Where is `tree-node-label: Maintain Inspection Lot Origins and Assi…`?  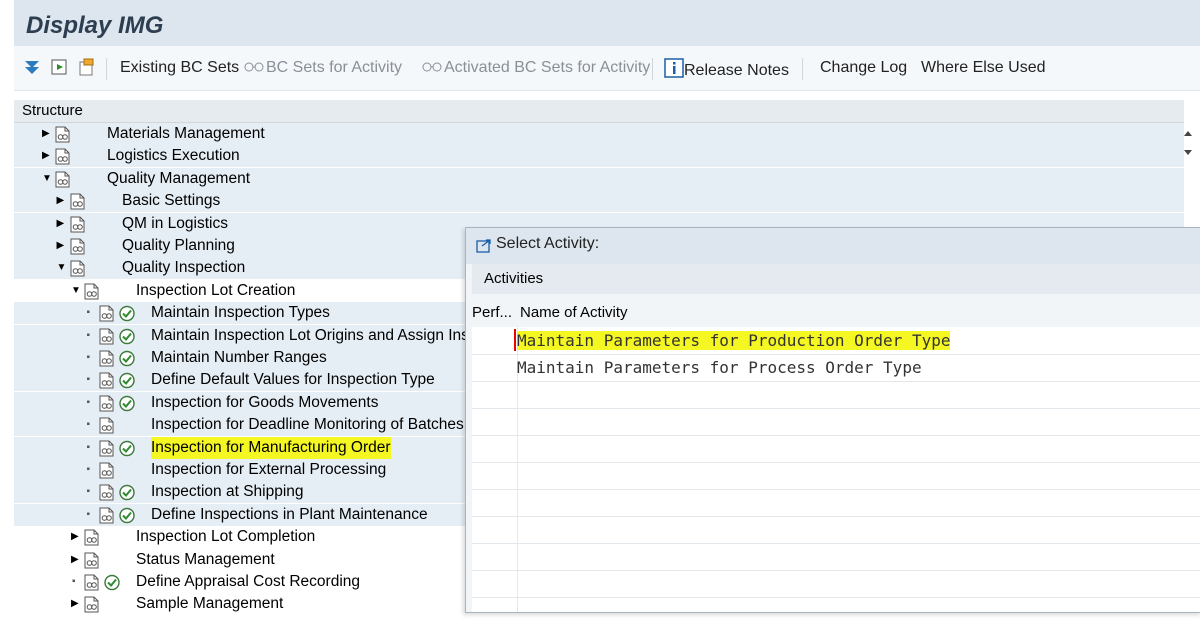
tree-node-label: Maintain Inspection Lot Origins and Assi… is located at coordinates (310, 335).